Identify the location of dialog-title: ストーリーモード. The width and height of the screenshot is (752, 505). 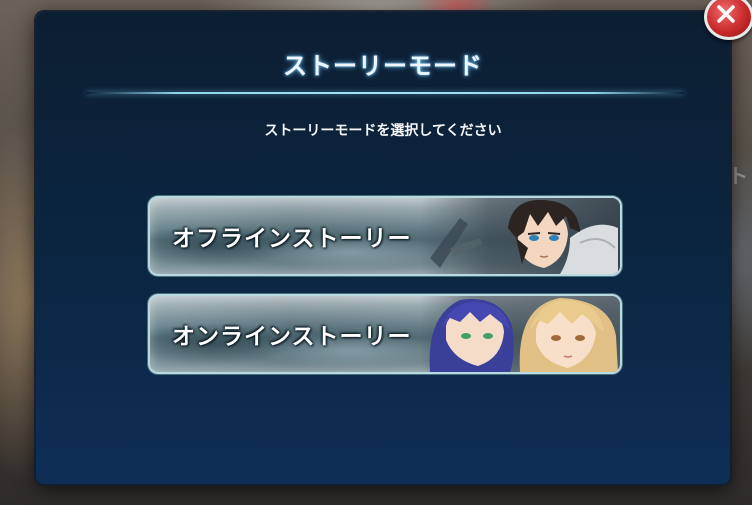
(383, 65).